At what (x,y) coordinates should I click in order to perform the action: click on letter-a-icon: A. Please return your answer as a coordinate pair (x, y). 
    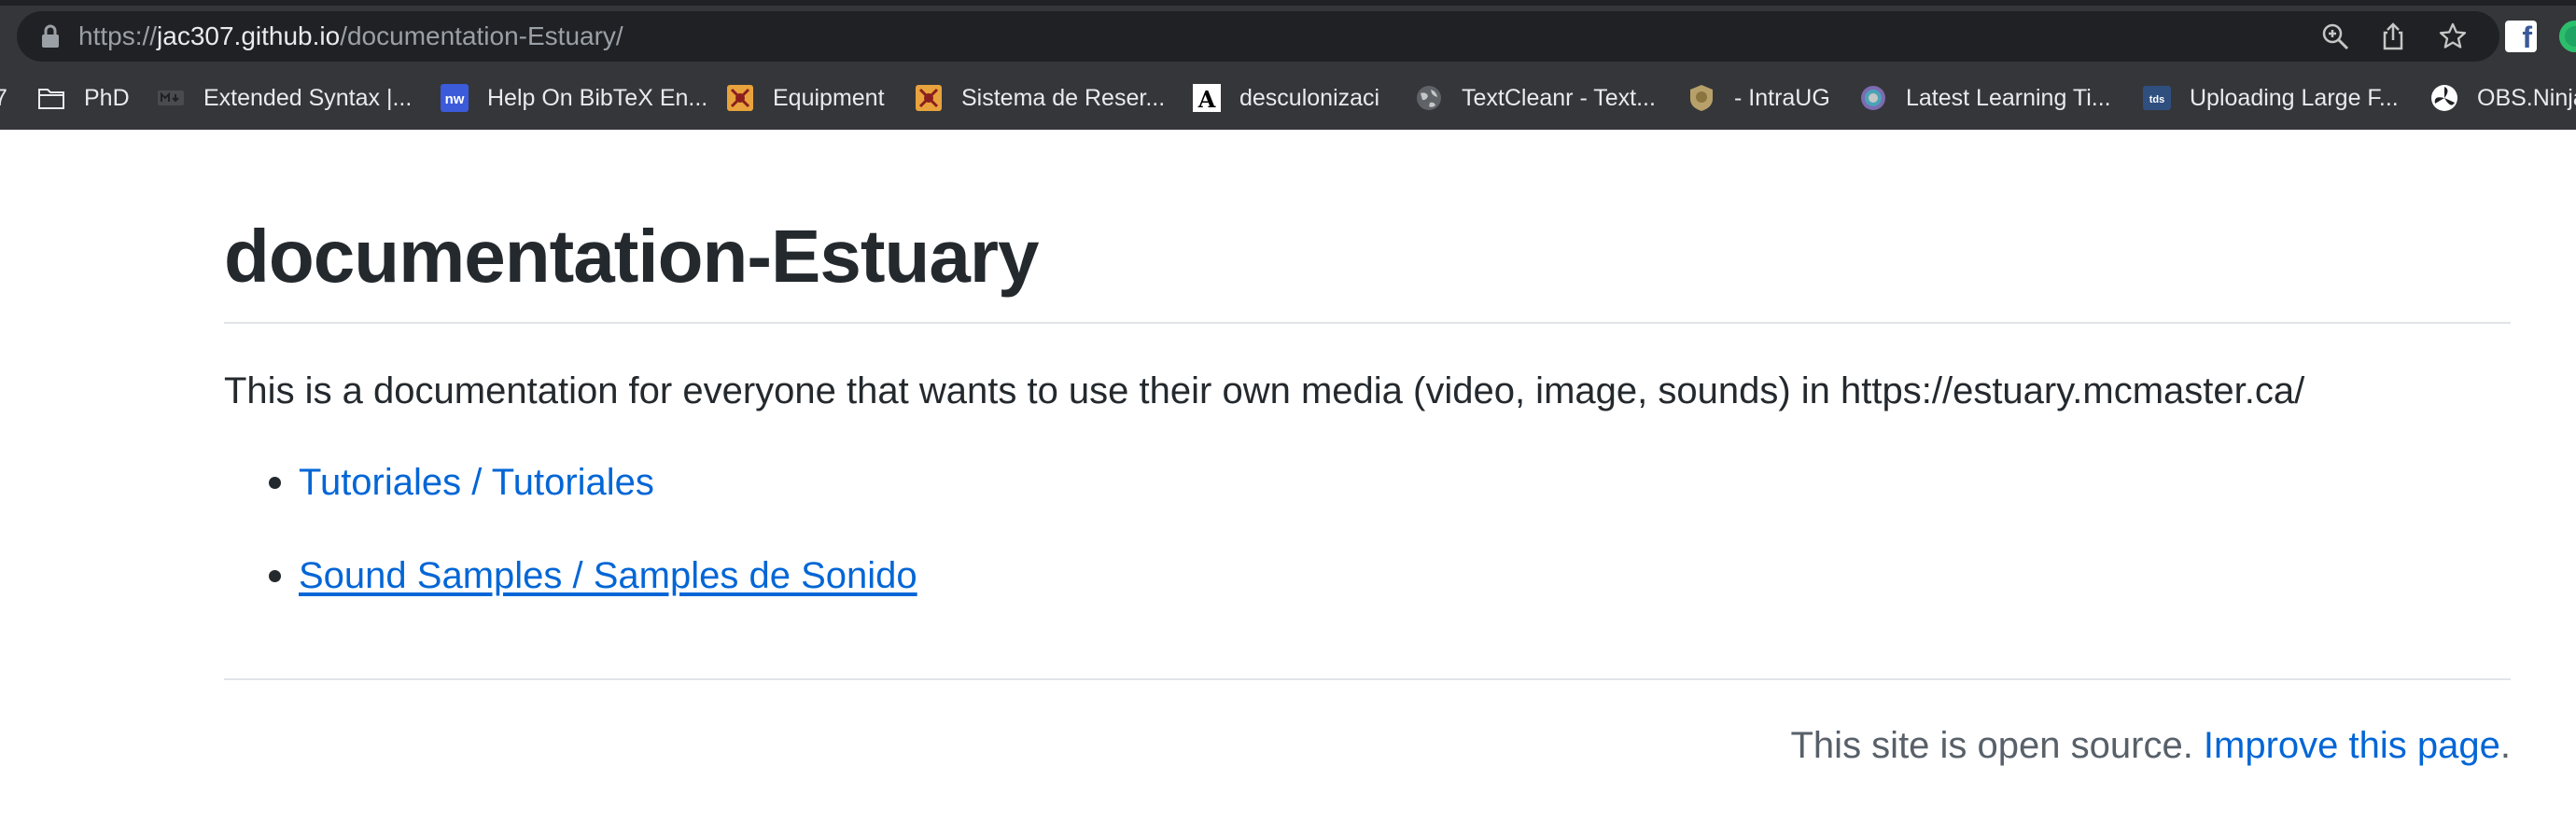
    Looking at the image, I should click on (1207, 98).